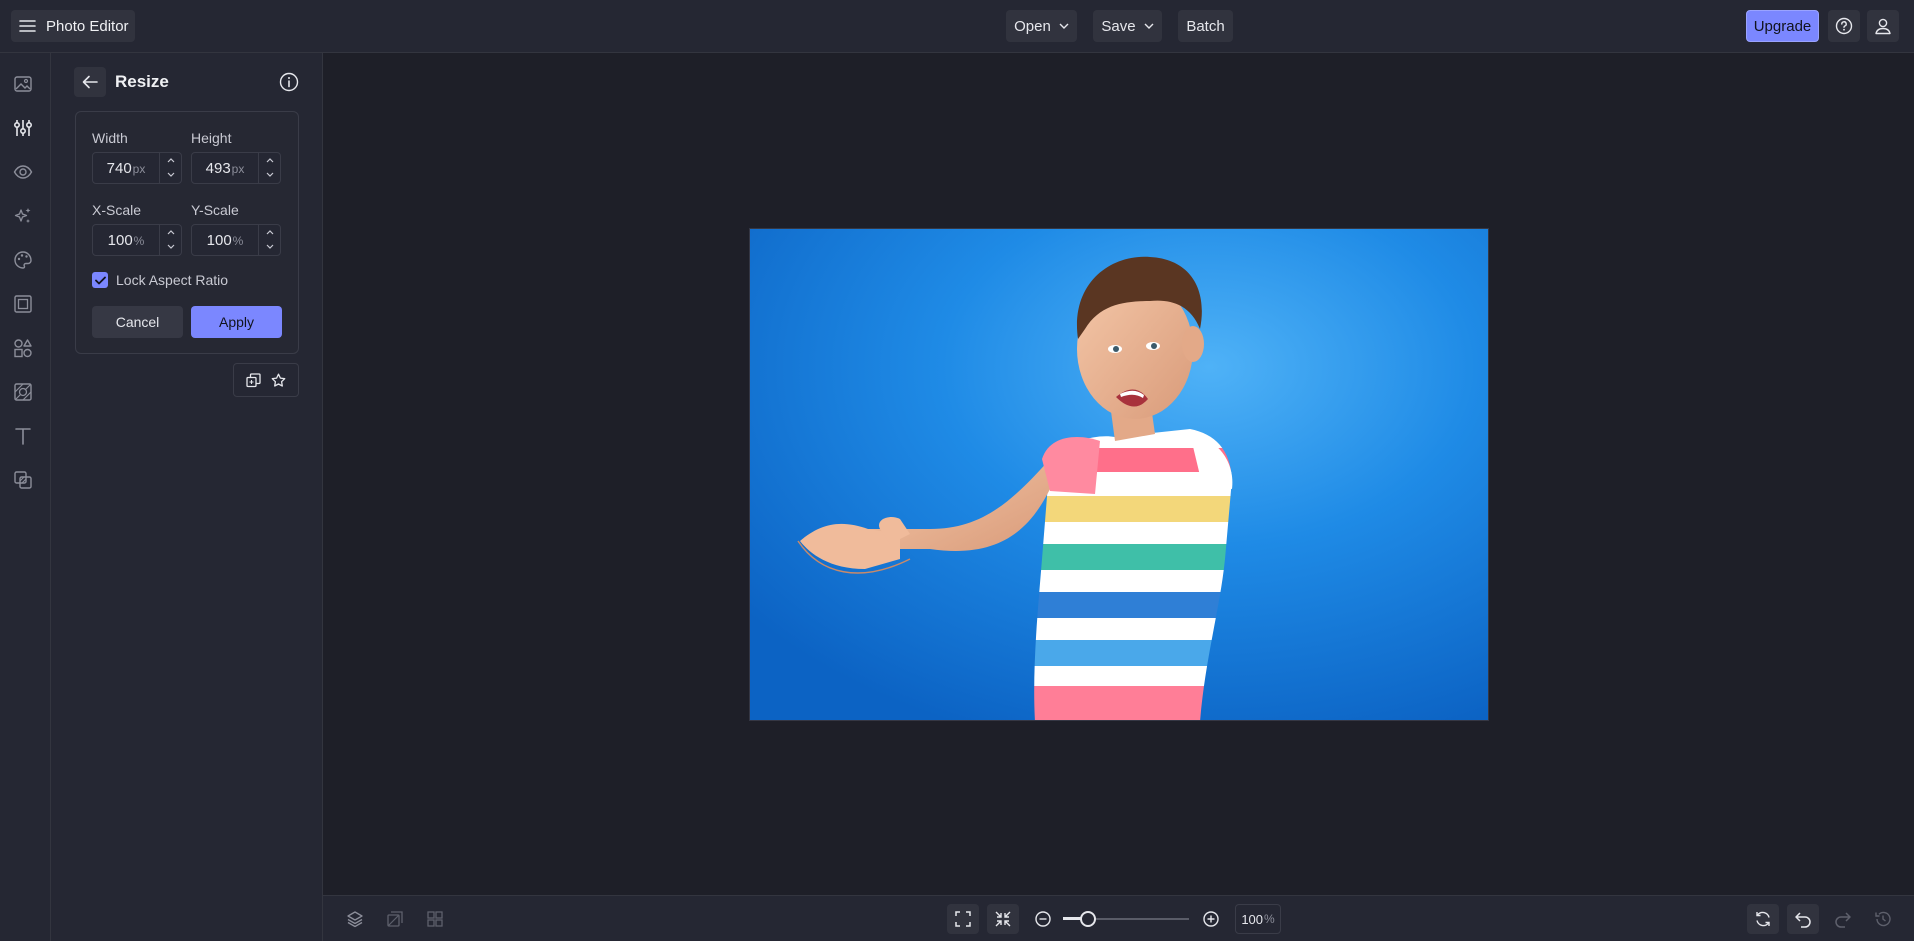 This screenshot has width=1914, height=941. I want to click on upgrade-button: Upgrade, so click(1782, 26).